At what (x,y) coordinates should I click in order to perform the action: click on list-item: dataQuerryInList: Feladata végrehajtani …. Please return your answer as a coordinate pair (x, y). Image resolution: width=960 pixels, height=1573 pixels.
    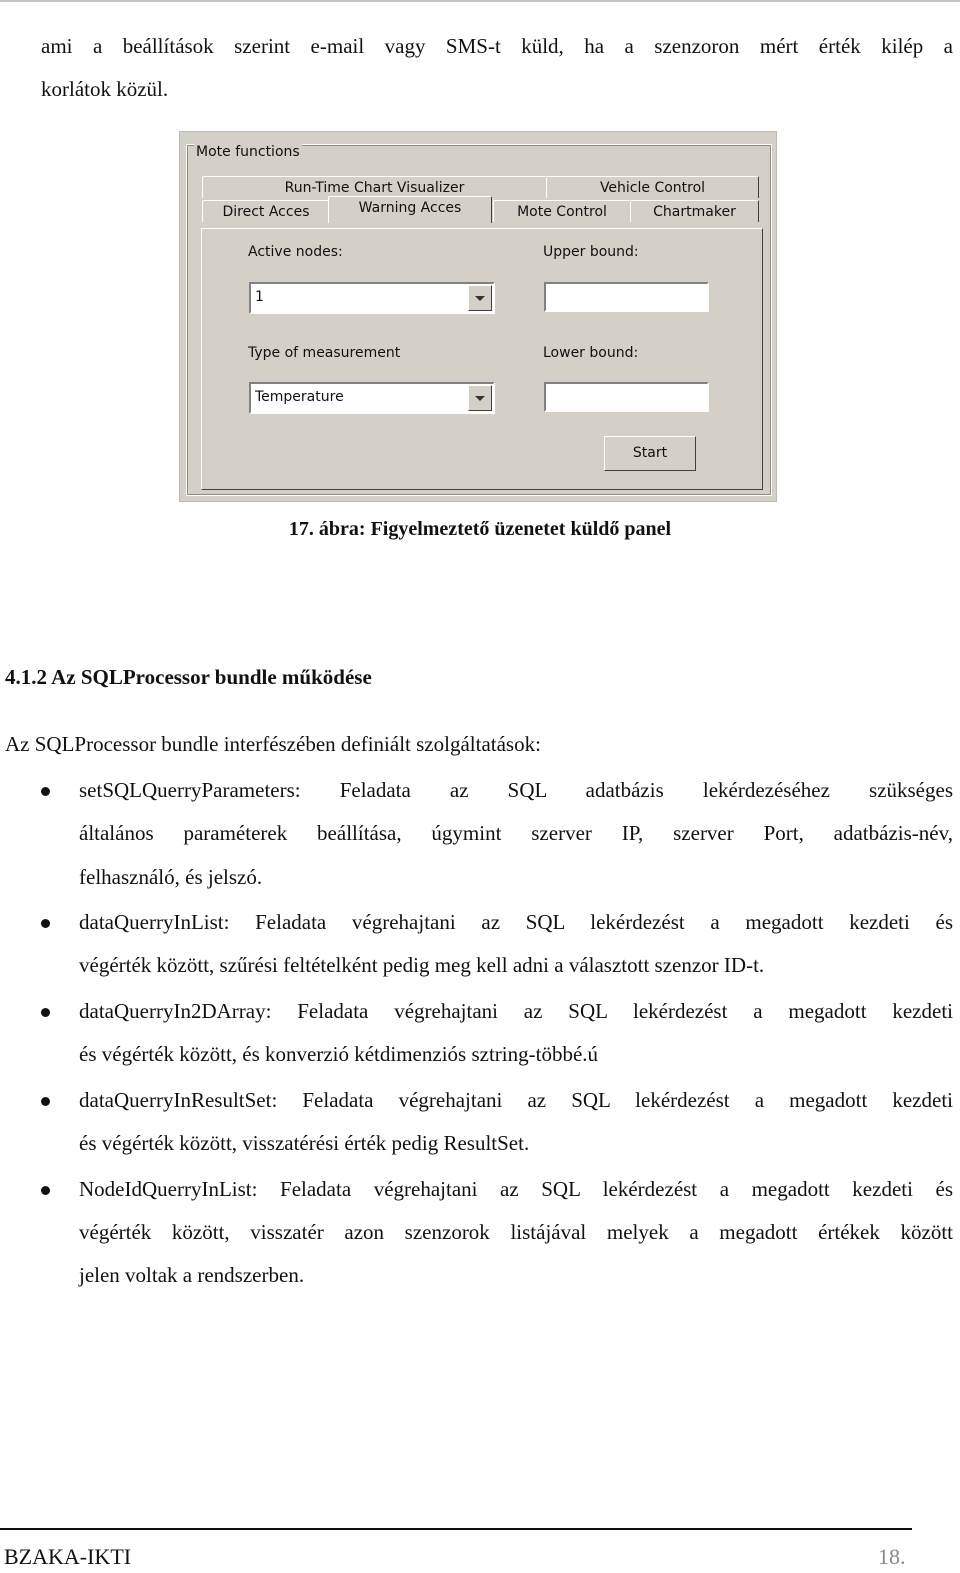
    Looking at the image, I should click on (516, 922).